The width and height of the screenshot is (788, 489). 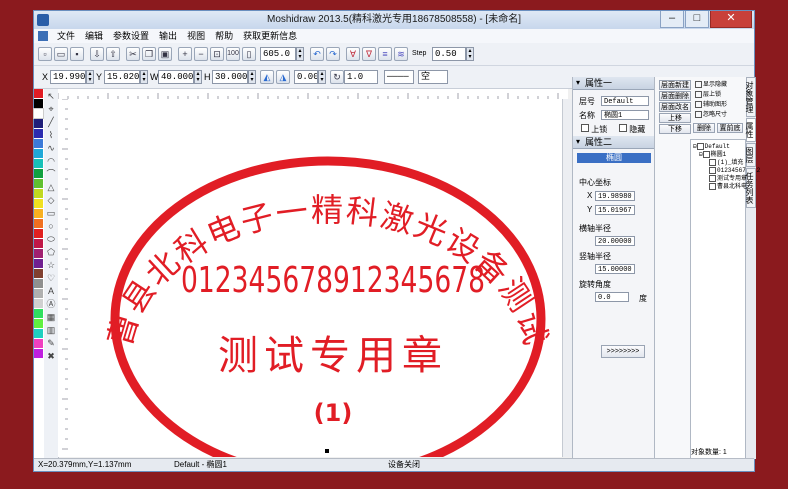 I want to click on delete-layer-button: 层面删除, so click(x=675, y=96).